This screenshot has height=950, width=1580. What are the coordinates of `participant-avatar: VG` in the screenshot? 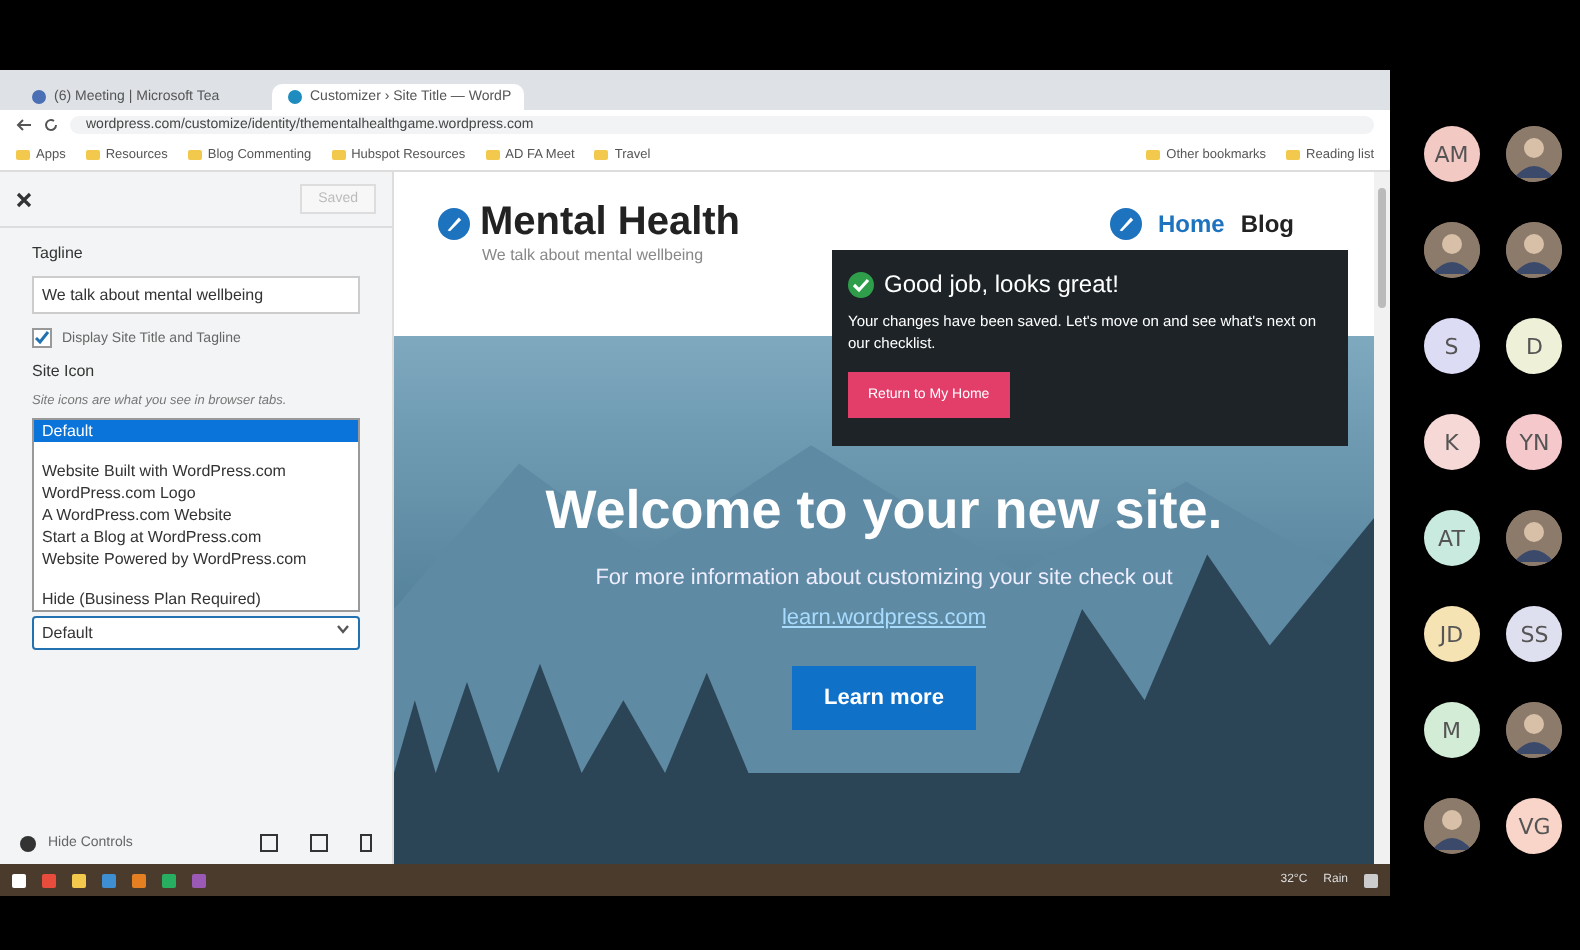 It's located at (1534, 826).